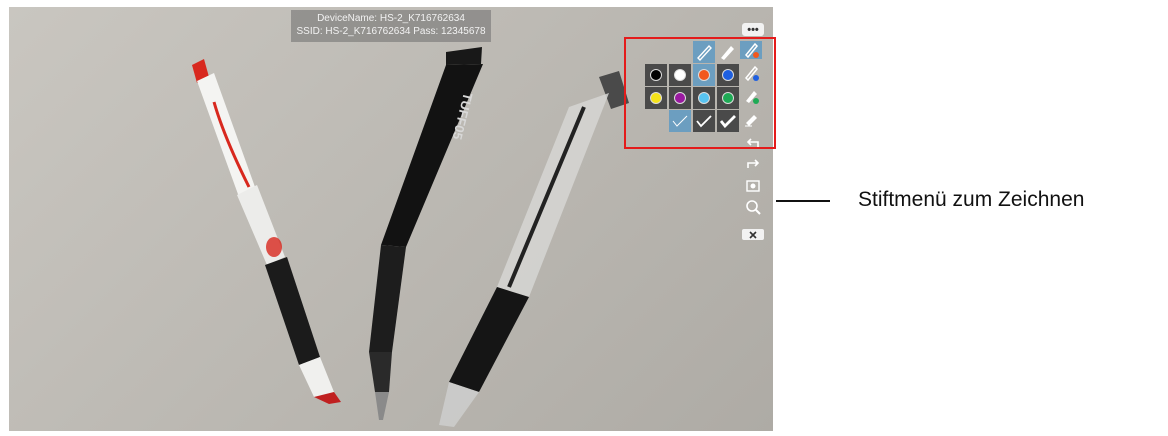 This screenshot has height=436, width=1168. I want to click on zoom-button, so click(753, 207).